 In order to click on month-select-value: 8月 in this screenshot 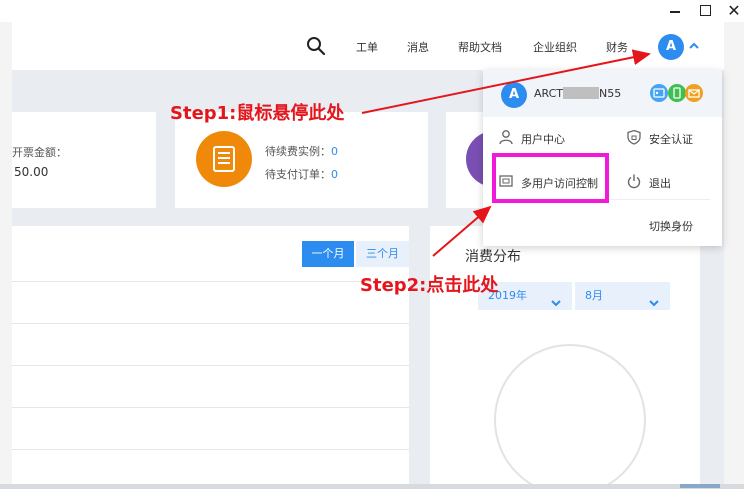, I will do `click(594, 295)`.